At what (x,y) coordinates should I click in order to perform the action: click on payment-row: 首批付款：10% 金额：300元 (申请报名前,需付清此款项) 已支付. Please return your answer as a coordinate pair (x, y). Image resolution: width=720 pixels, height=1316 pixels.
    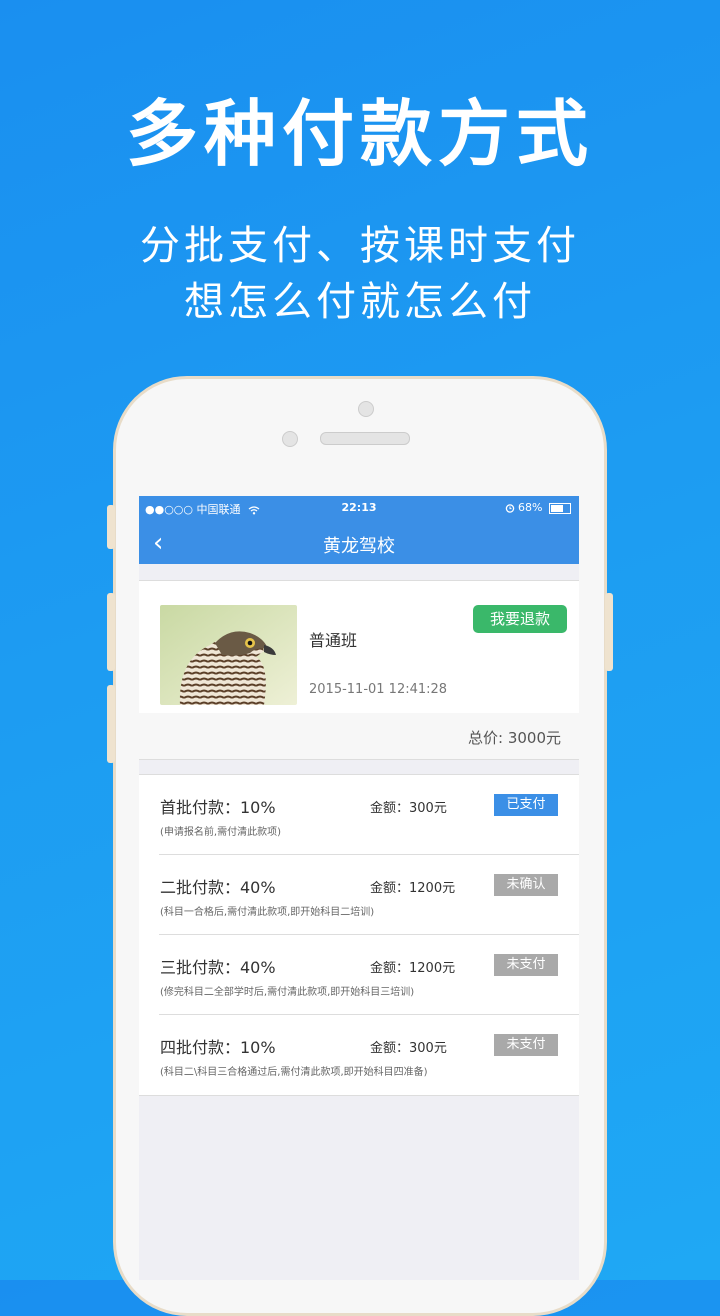
    Looking at the image, I should click on (359, 815).